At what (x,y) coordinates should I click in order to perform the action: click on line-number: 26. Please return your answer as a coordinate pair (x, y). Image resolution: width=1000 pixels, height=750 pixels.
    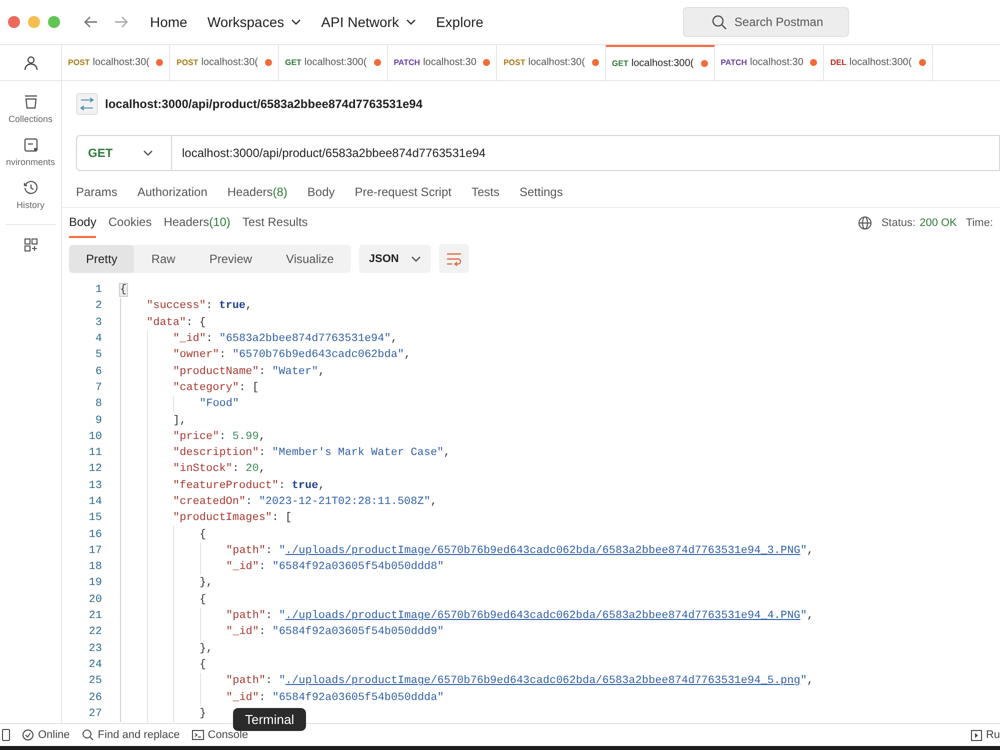
    Looking at the image, I should click on (95, 698).